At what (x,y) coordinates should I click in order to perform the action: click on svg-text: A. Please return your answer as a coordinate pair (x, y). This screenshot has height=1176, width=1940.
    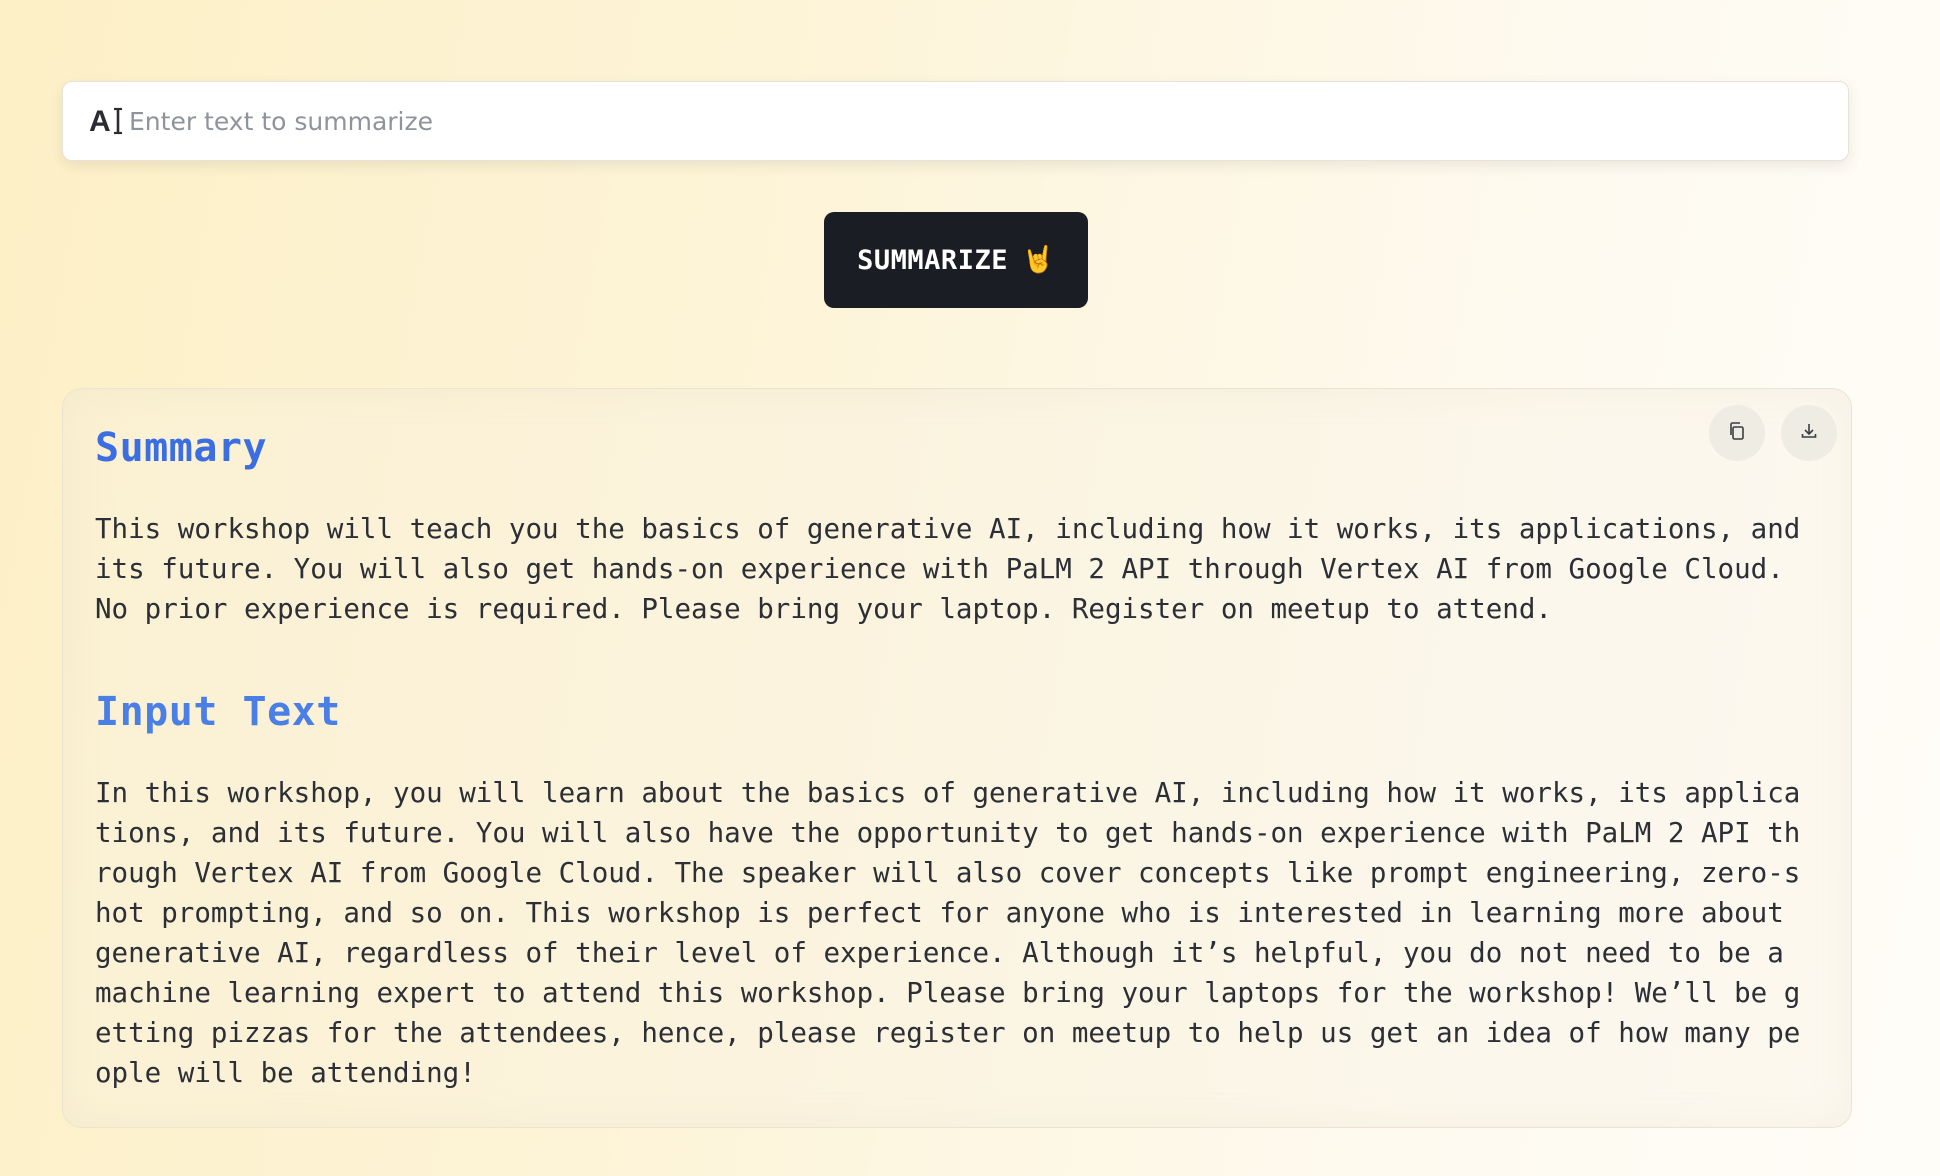
    Looking at the image, I should click on (100, 121).